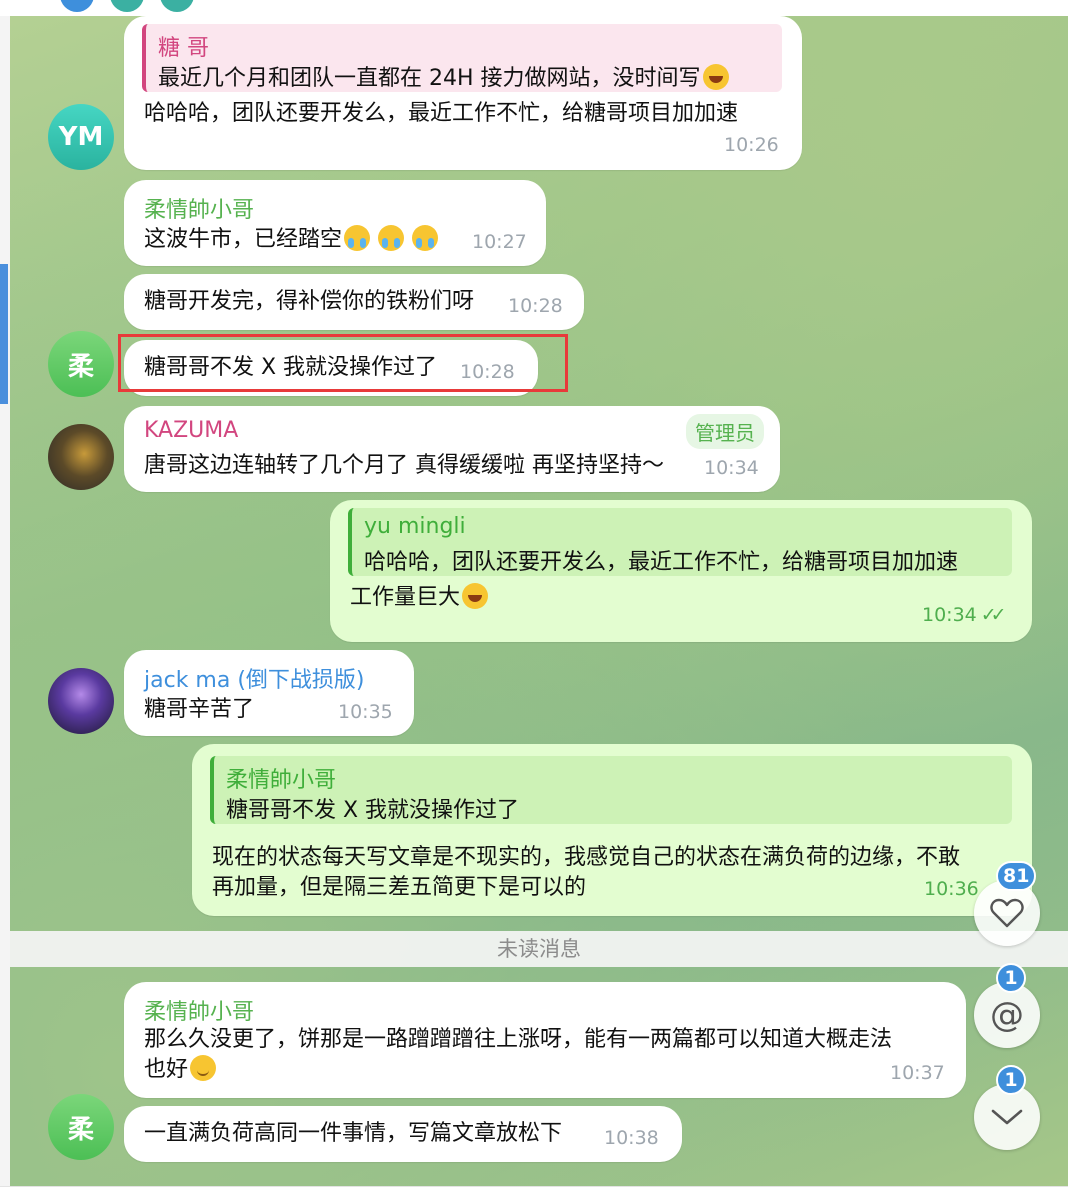 Image resolution: width=1068 pixels, height=1200 pixels. Describe the element at coordinates (183, 48) in the screenshot. I see `reply-sender-name: 糖 哥` at that location.